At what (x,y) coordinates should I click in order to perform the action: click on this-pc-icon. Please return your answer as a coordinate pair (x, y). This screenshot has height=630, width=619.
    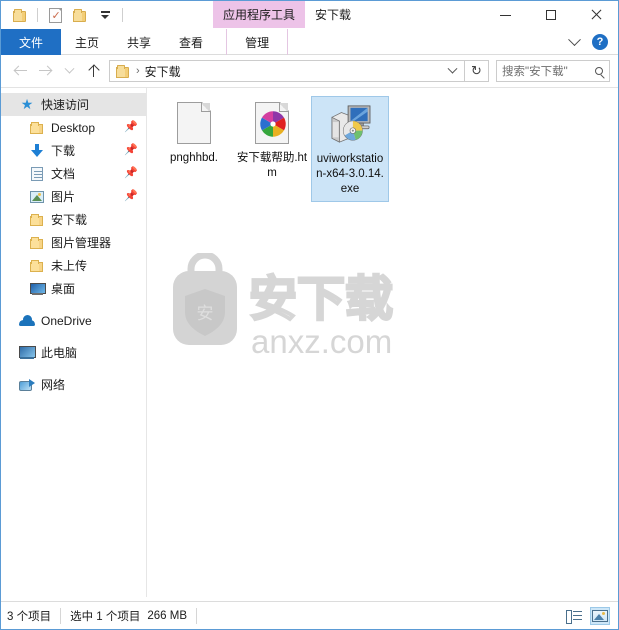
    Looking at the image, I should click on (27, 353).